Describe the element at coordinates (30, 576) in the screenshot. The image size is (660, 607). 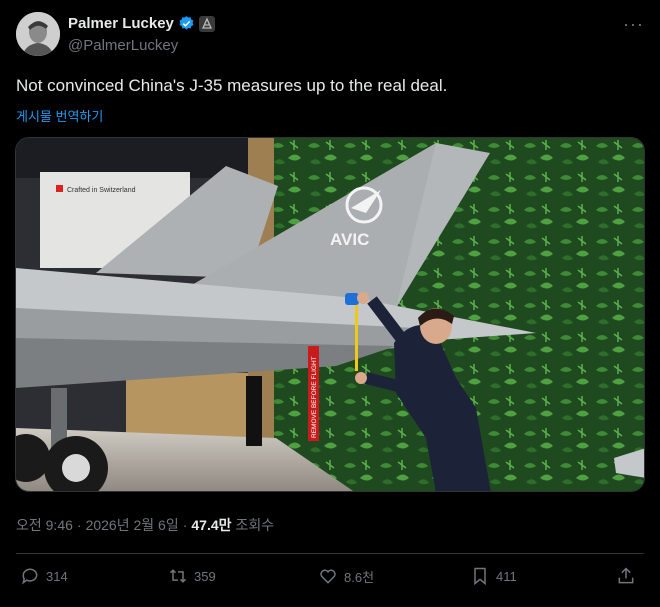
I see `reply-icon` at that location.